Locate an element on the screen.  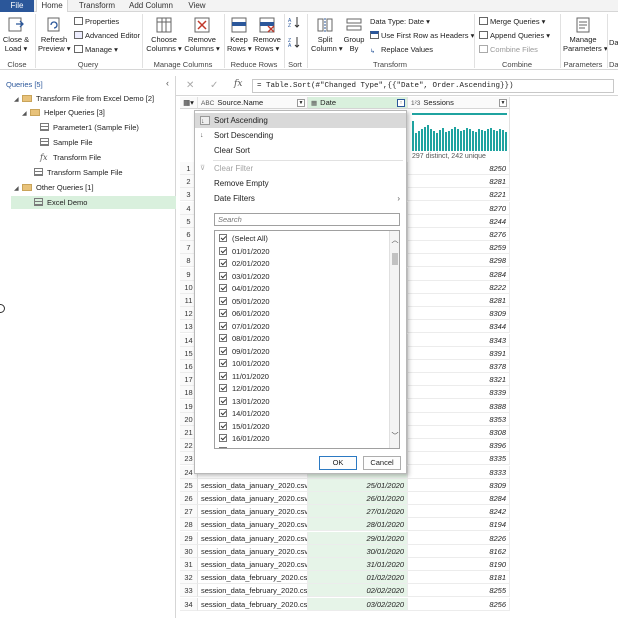
choose-columns-button: Choose Columns ▾ is located at coordinates (164, 34).